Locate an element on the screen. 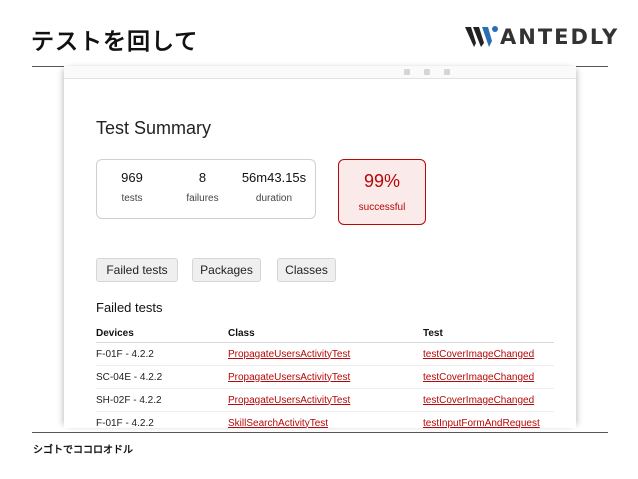  wantedly-logo: ANTEDLY is located at coordinates (542, 37).